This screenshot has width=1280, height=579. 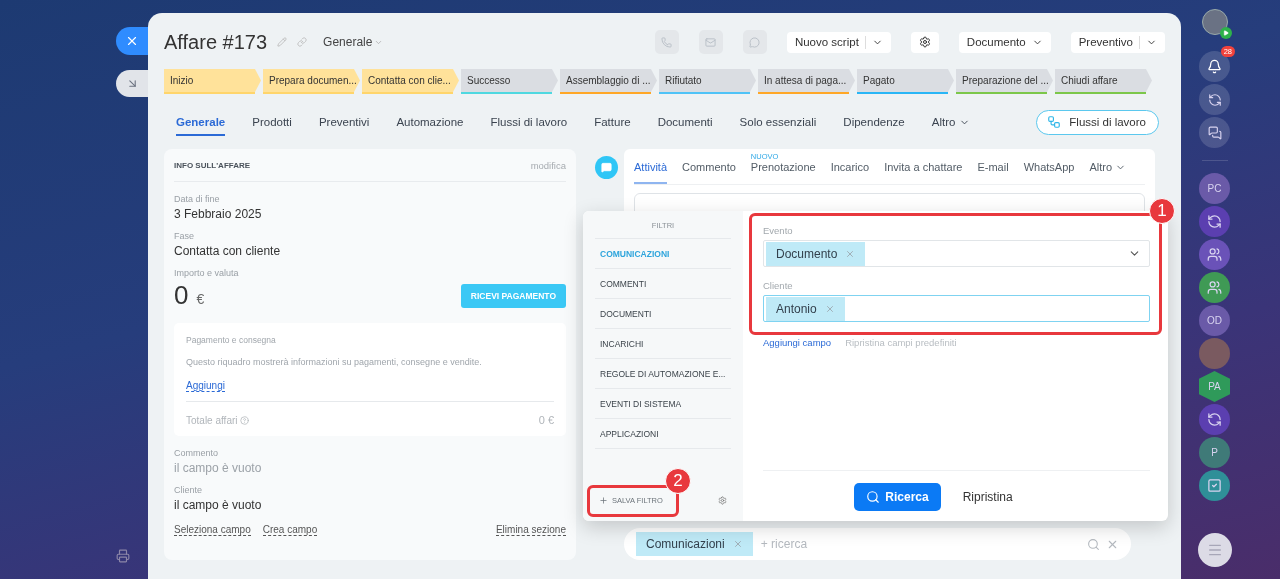 I want to click on annotation-number: 2, so click(x=677, y=481).